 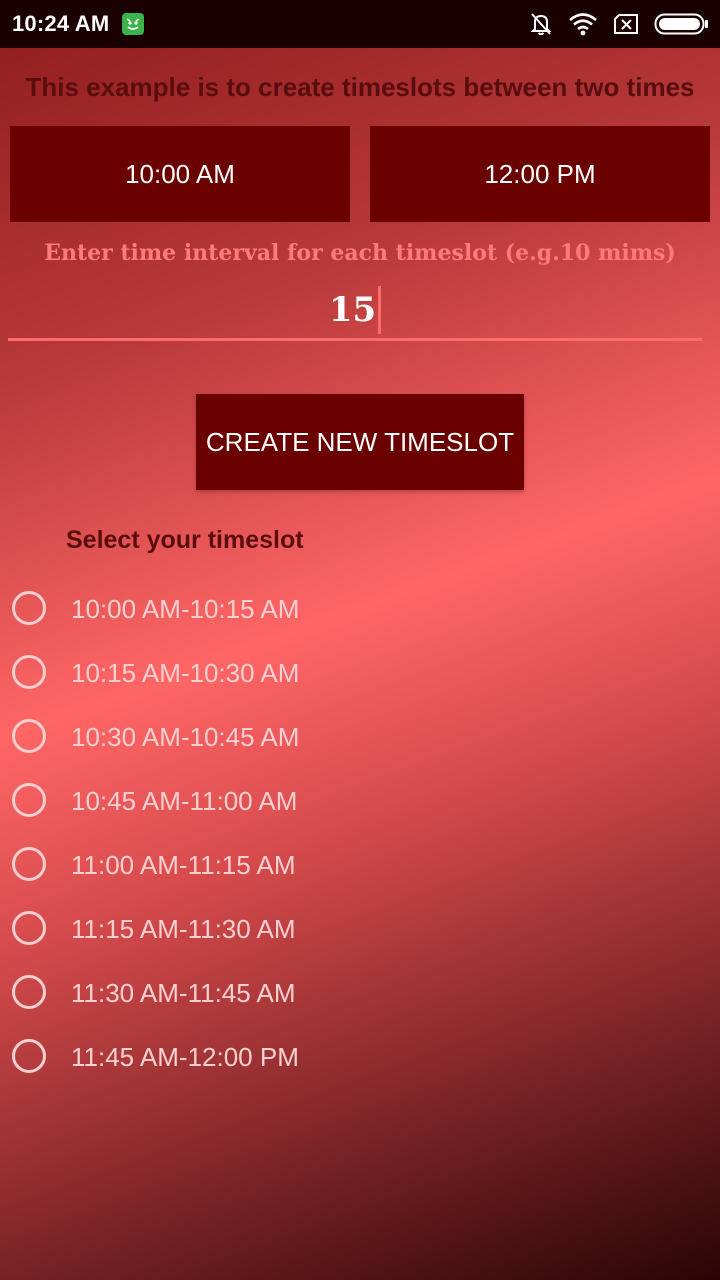 I want to click on timeslot-radio-option: 10:15 AM-10:30 AM, so click(x=360, y=674).